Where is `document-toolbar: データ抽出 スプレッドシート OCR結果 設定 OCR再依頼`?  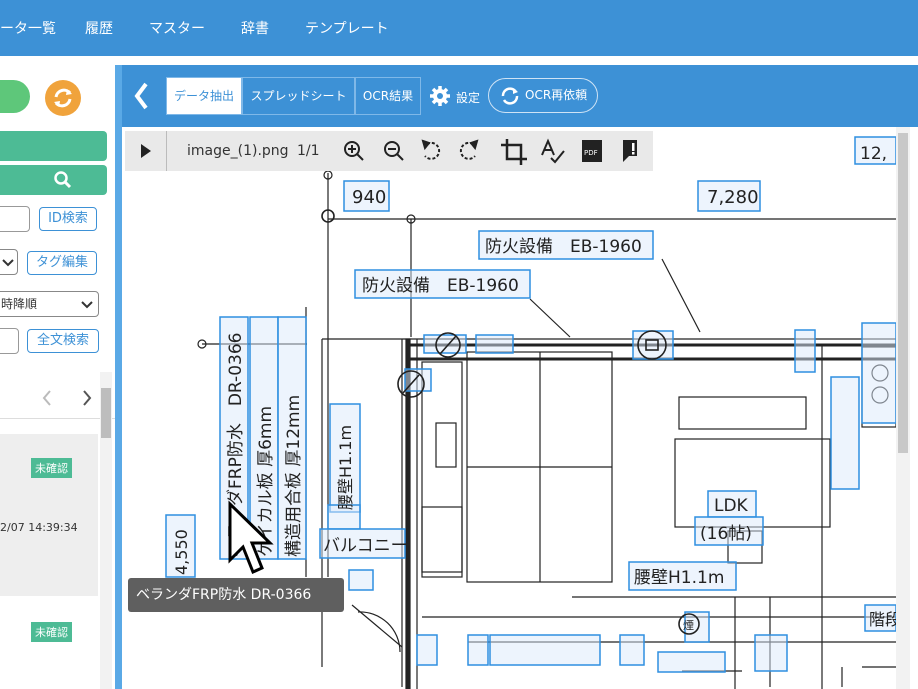
document-toolbar: データ抽出 スプレッドシート OCR結果 設定 OCR再依頼 is located at coordinates (520, 96).